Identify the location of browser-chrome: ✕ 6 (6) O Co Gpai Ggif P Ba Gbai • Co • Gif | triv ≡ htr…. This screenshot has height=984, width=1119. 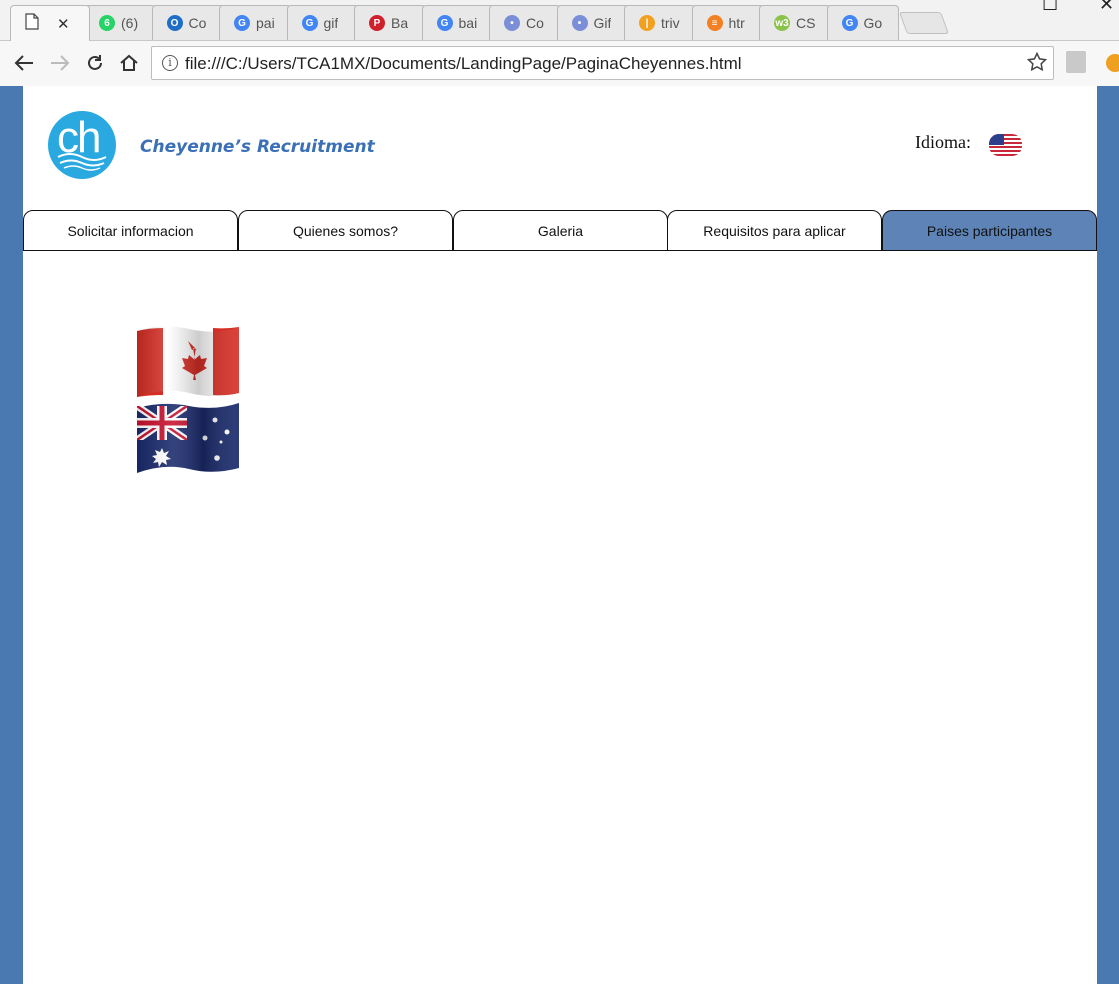
(559, 43).